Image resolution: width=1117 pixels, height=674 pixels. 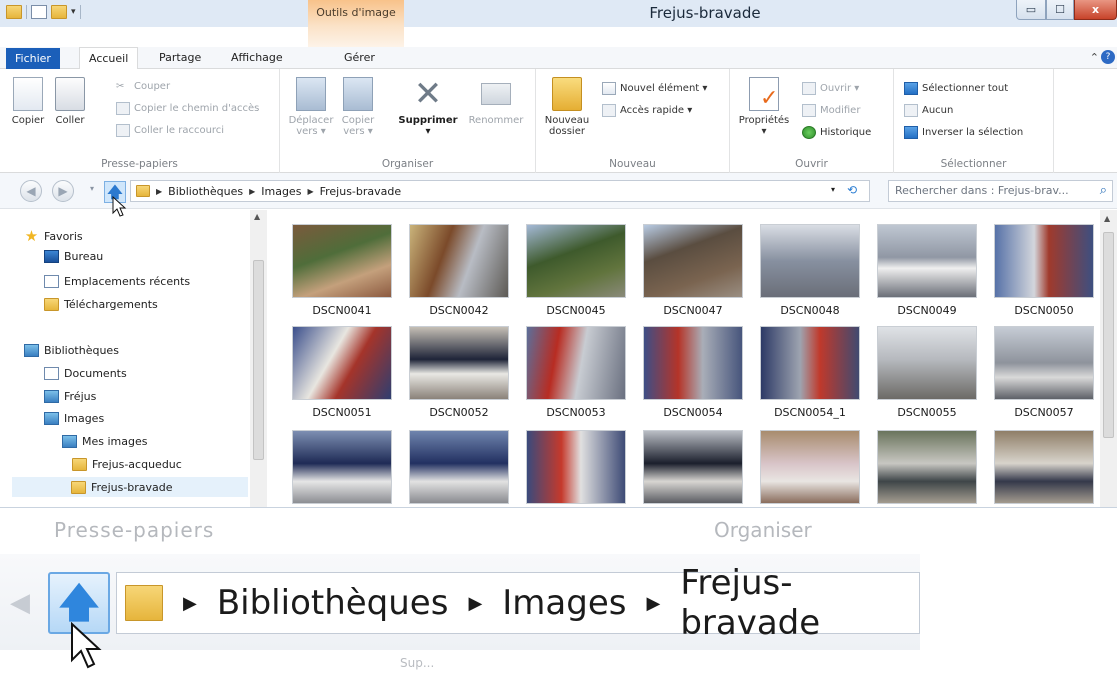 What do you see at coordinates (927, 412) in the screenshot?
I see `file-name: DSCN0055` at bounding box center [927, 412].